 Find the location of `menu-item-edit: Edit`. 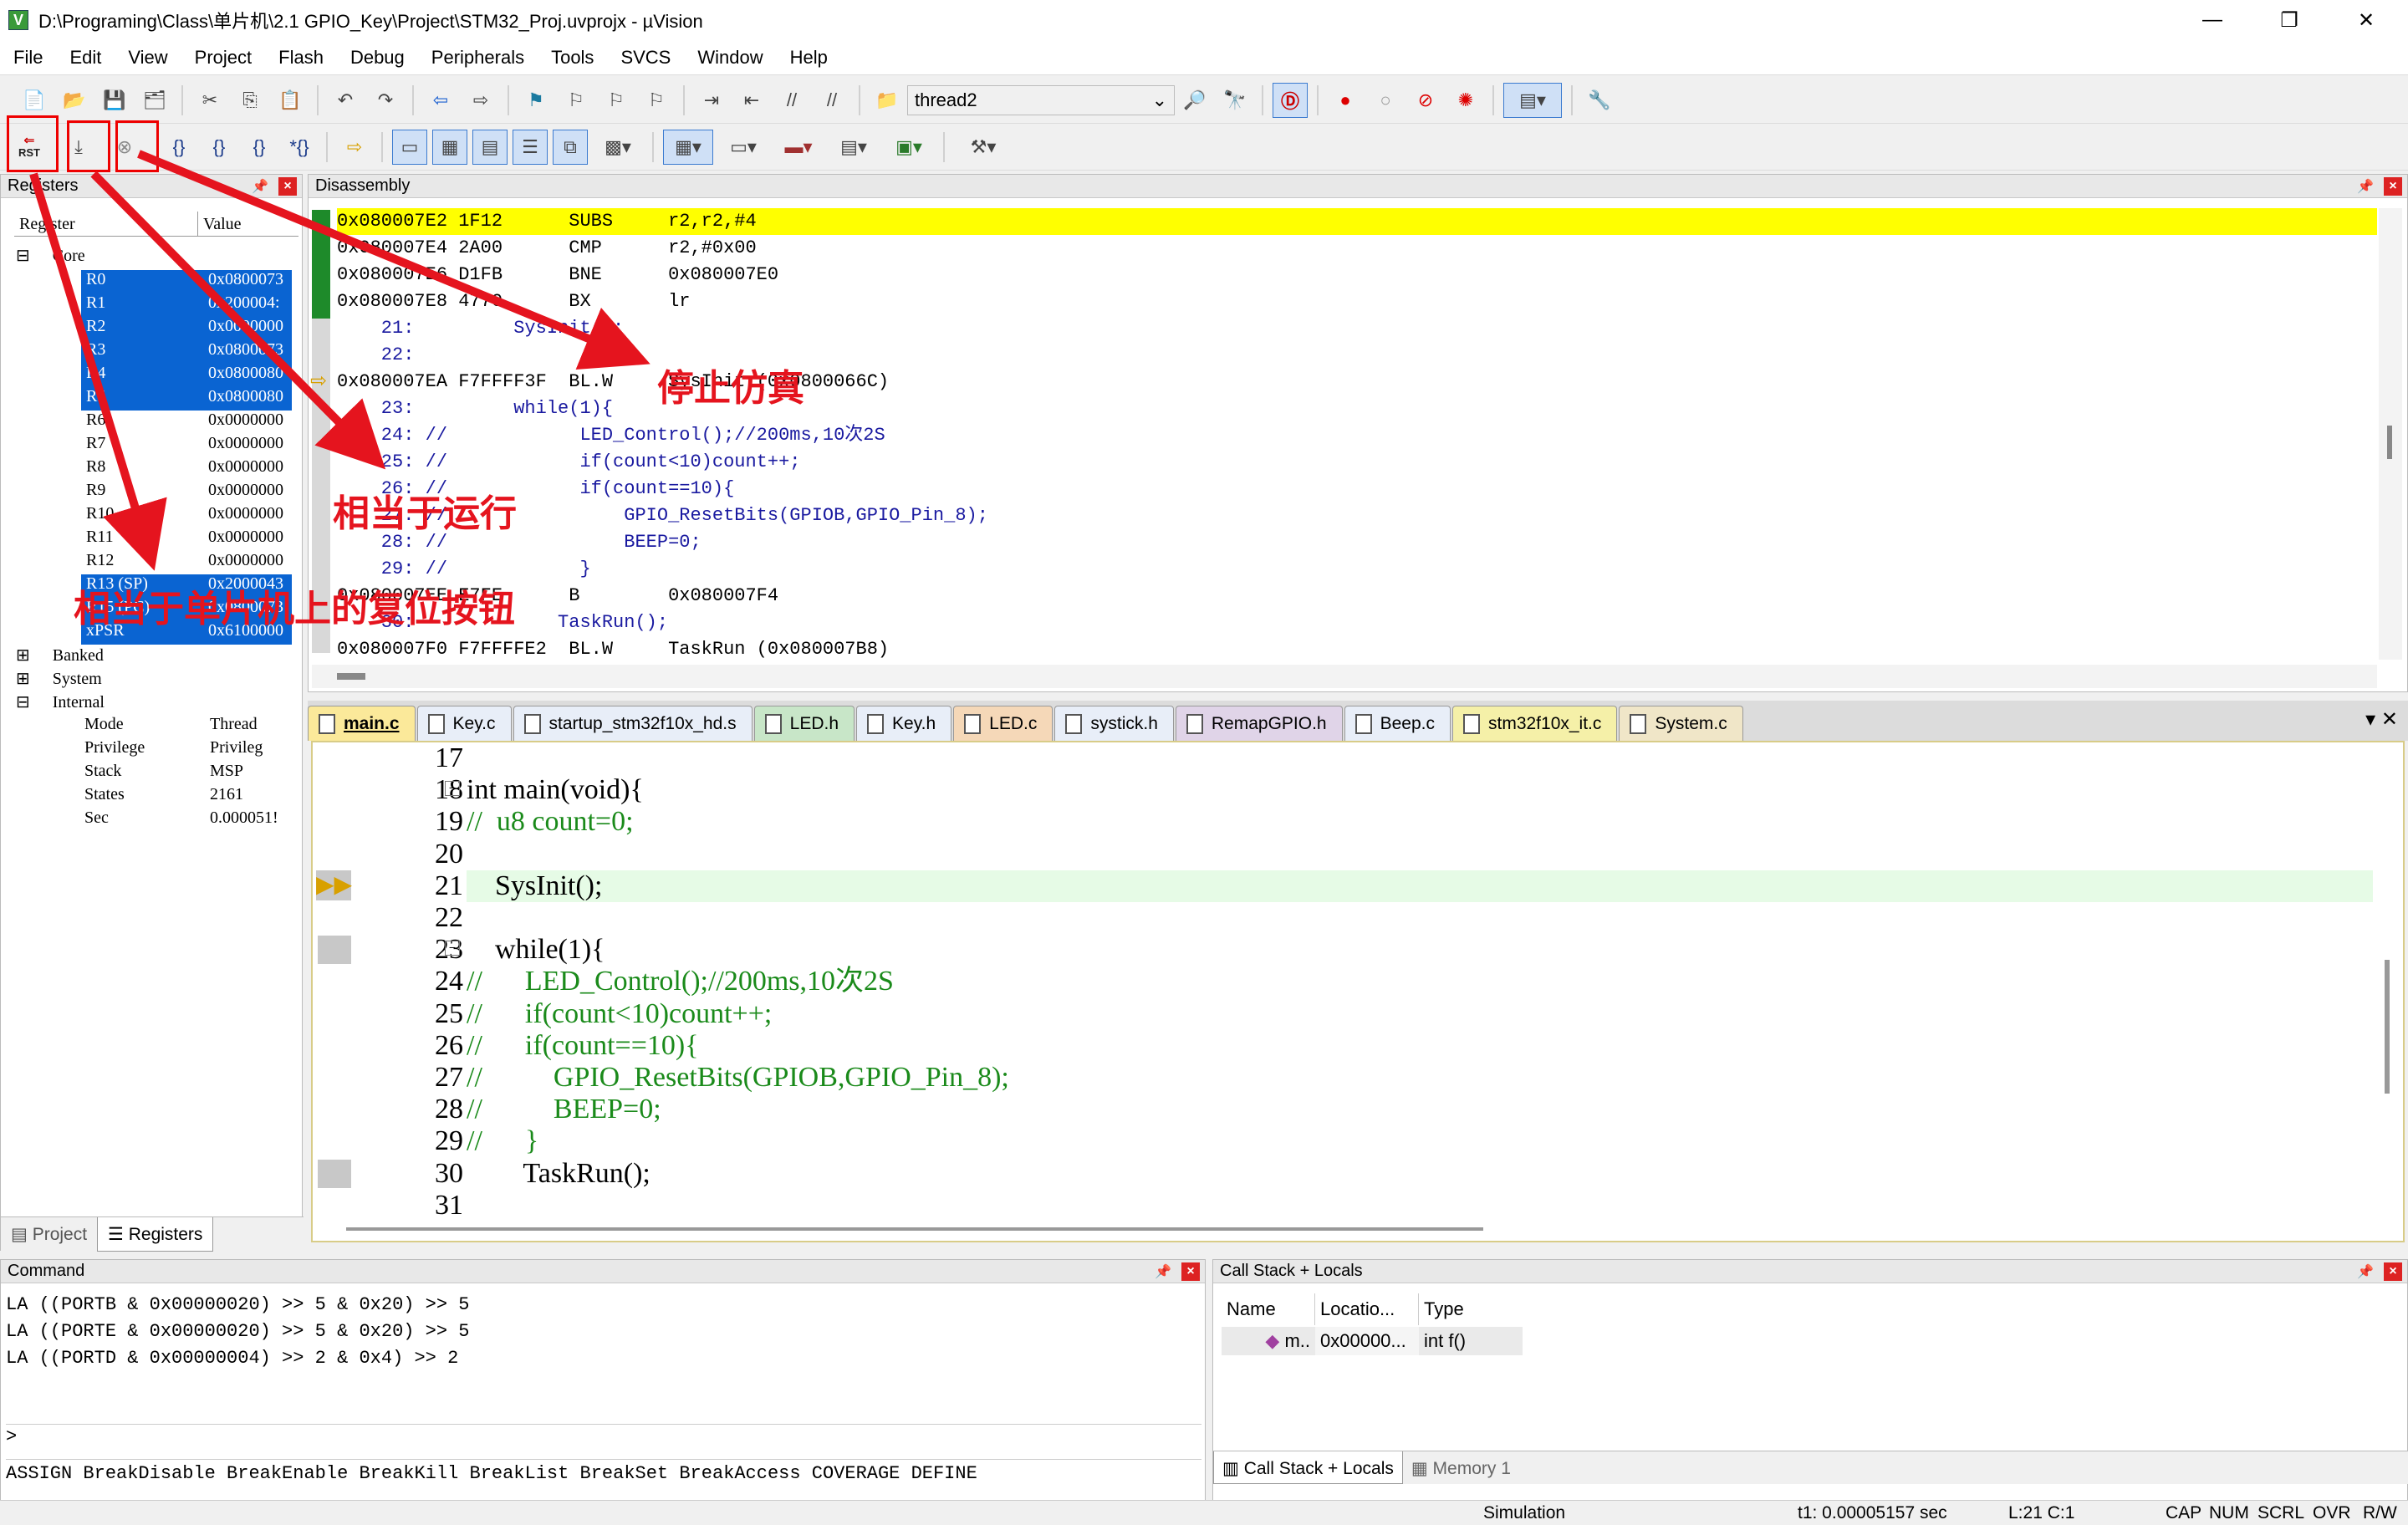

menu-item-edit: Edit is located at coordinates (86, 58).